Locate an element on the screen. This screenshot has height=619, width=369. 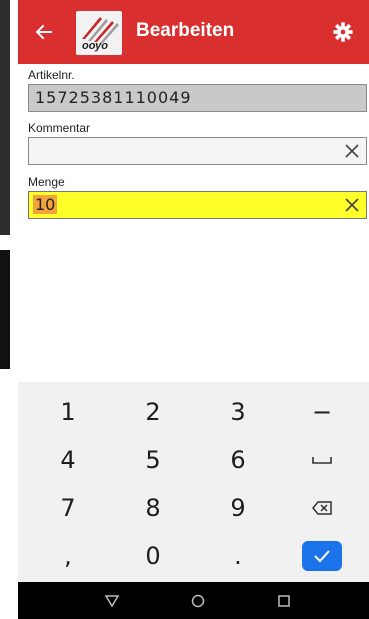
key-8: 8 is located at coordinates (153, 508).